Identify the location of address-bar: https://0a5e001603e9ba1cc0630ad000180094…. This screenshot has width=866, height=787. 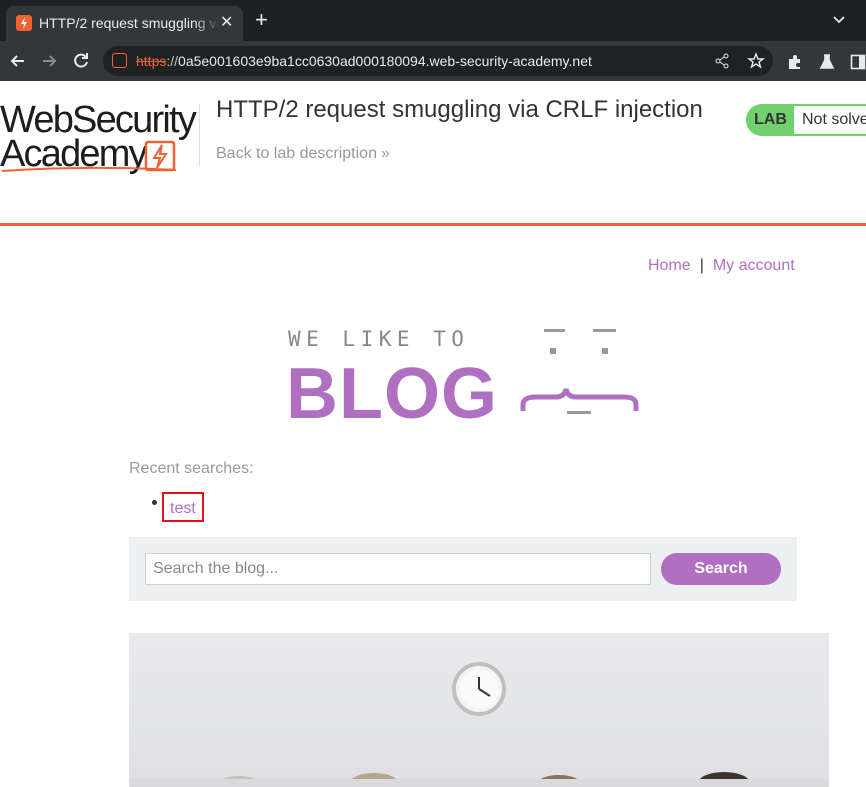
(438, 61).